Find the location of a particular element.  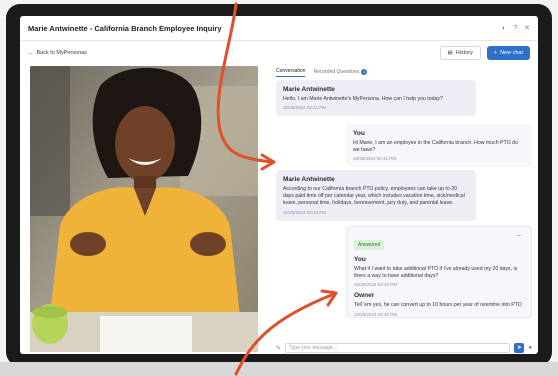

history-button: ▤ History is located at coordinates (460, 53).